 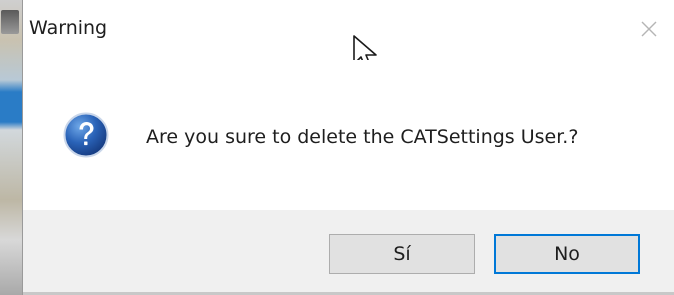 What do you see at coordinates (86, 135) in the screenshot?
I see `question-icon` at bounding box center [86, 135].